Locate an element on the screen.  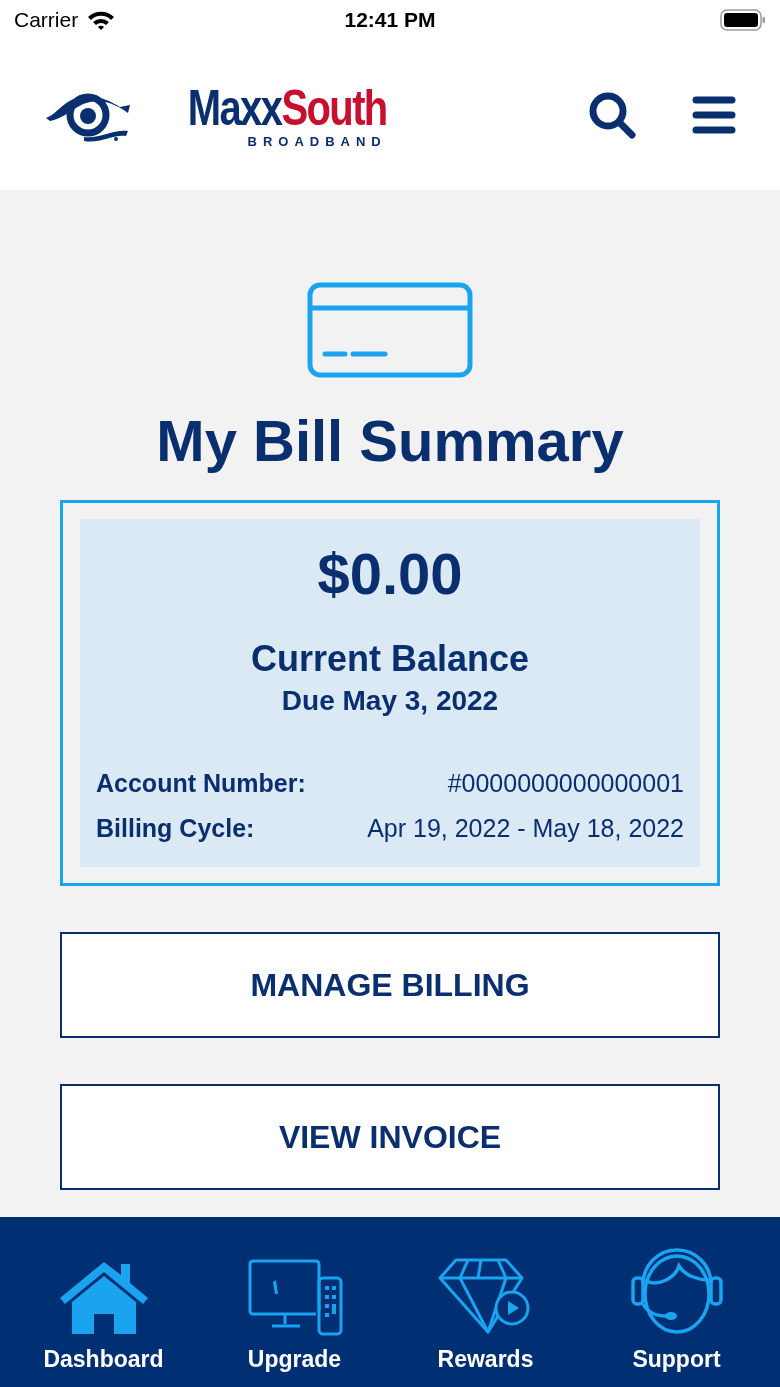
battery-icon is located at coordinates (743, 20).